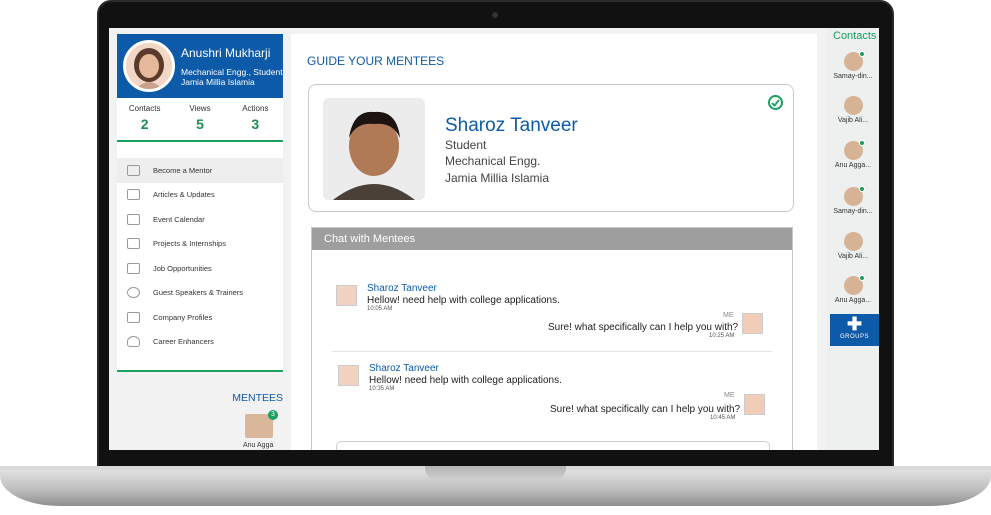  Describe the element at coordinates (255, 108) in the screenshot. I see `stat-label: Actions` at that location.